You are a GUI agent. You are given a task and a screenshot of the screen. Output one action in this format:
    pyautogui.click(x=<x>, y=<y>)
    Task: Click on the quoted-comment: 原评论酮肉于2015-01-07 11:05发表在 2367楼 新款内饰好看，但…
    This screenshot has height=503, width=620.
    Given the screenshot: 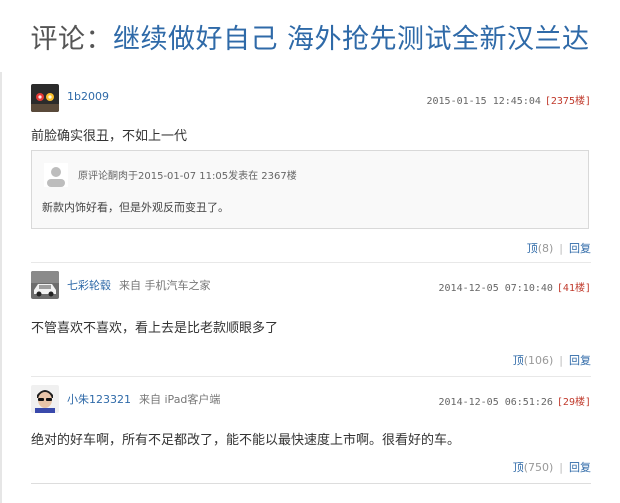 What is the action you would take?
    pyautogui.click(x=310, y=189)
    